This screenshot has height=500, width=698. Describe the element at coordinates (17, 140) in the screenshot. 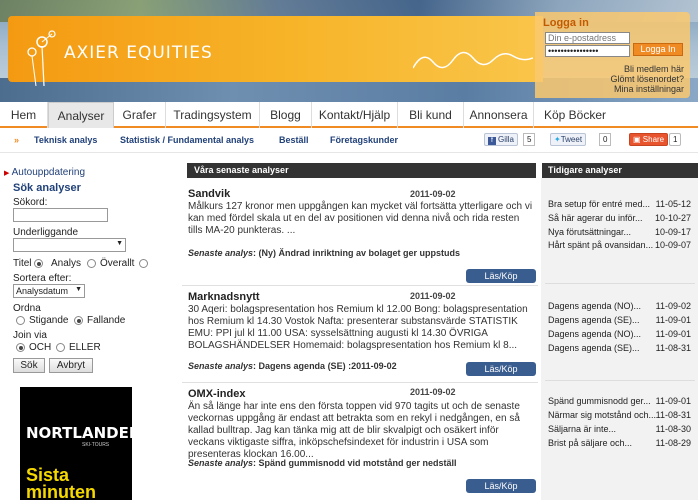

I see `arrows-icon: »` at that location.